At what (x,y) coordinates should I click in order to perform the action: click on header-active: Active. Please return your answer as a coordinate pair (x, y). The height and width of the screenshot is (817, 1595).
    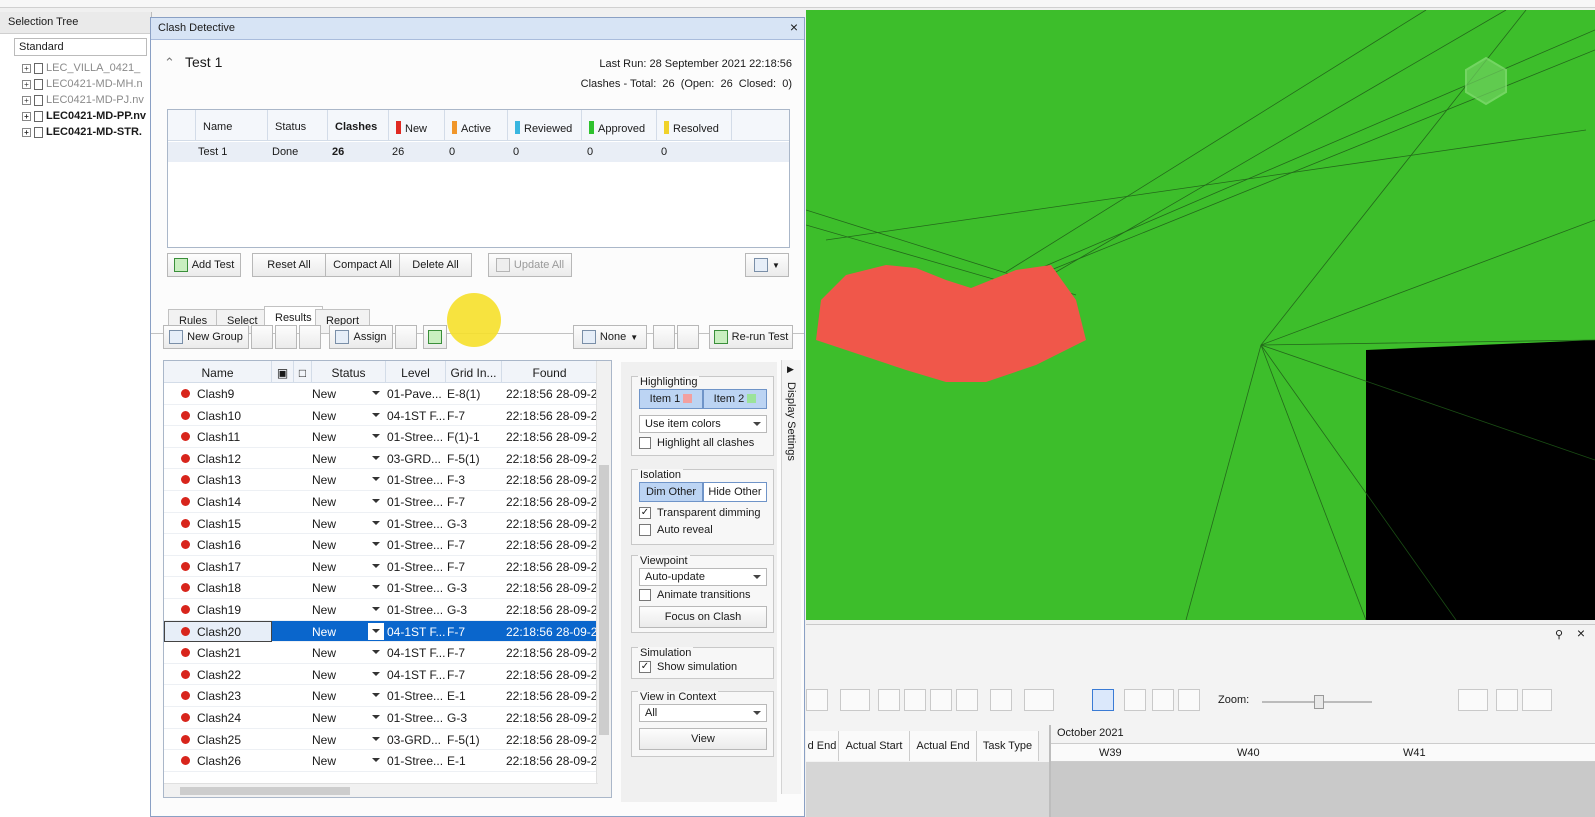
    Looking at the image, I should click on (476, 125).